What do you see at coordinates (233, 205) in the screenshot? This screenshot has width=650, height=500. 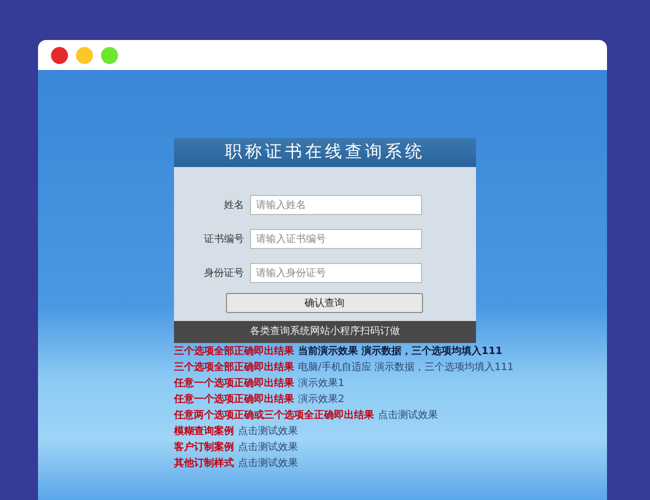 I see `field-label: 姓名` at bounding box center [233, 205].